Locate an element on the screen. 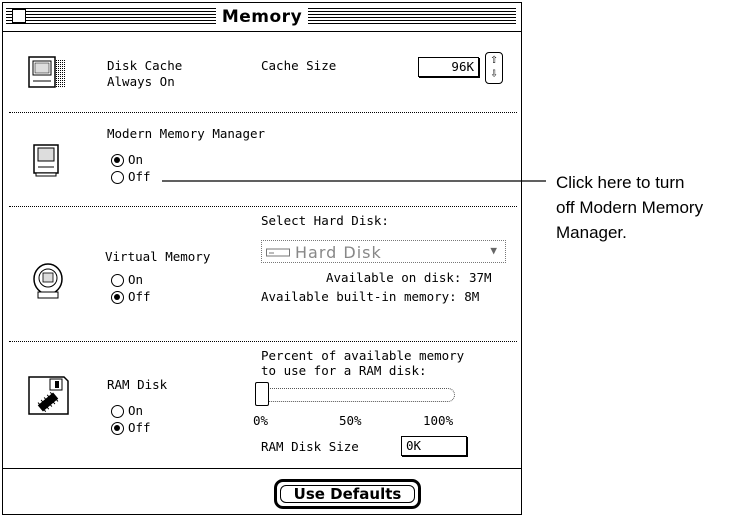  callout-text-line-1: Click here to turn is located at coordinates (620, 182).